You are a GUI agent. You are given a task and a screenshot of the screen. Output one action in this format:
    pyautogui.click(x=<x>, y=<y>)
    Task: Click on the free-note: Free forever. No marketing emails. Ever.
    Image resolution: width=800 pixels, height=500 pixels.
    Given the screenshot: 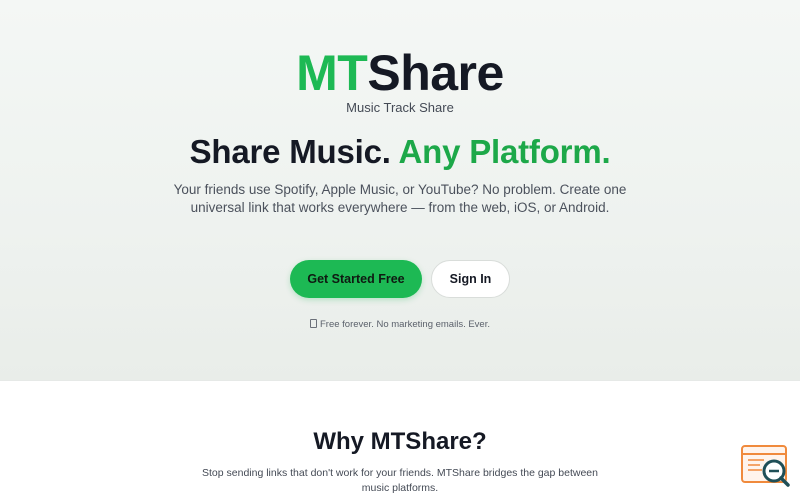 What is the action you would take?
    pyautogui.click(x=400, y=324)
    